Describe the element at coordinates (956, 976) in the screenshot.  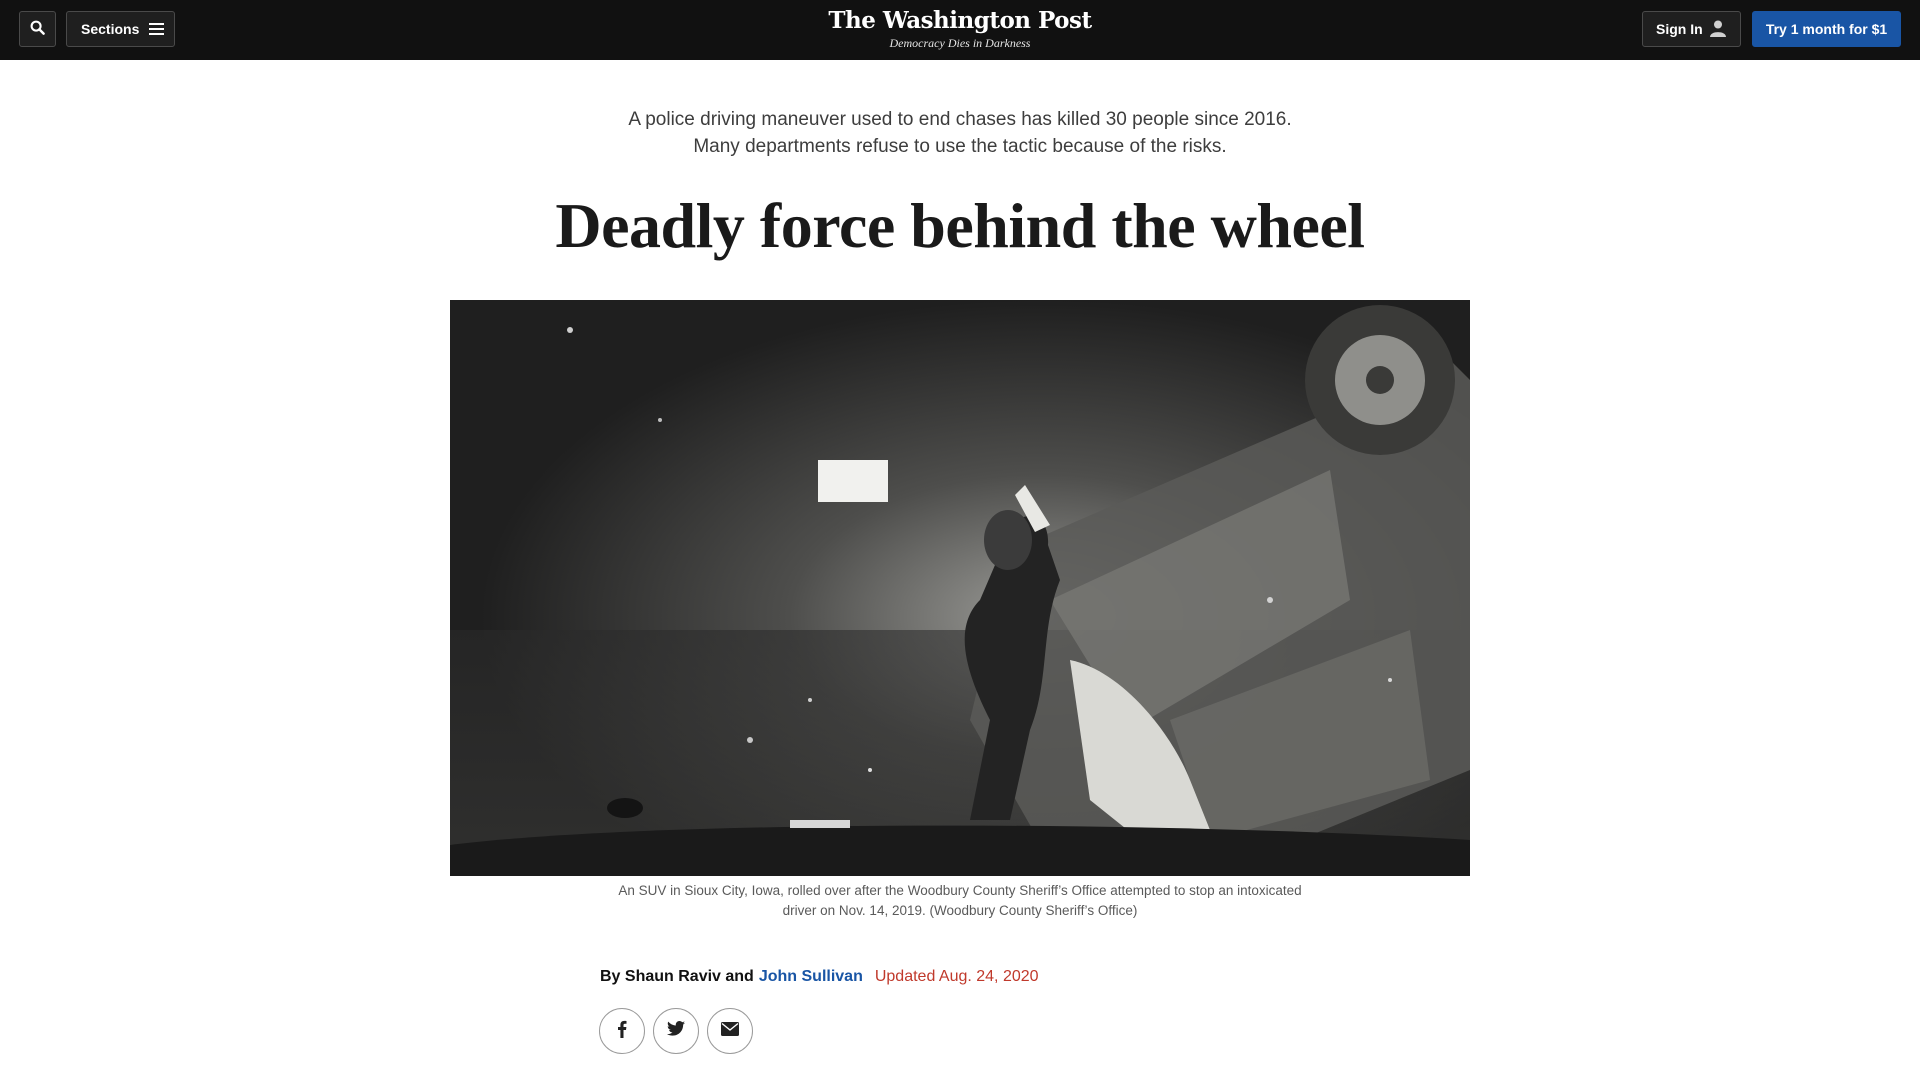
I see `updated-timestamp: Updated Aug. 24, 2020` at that location.